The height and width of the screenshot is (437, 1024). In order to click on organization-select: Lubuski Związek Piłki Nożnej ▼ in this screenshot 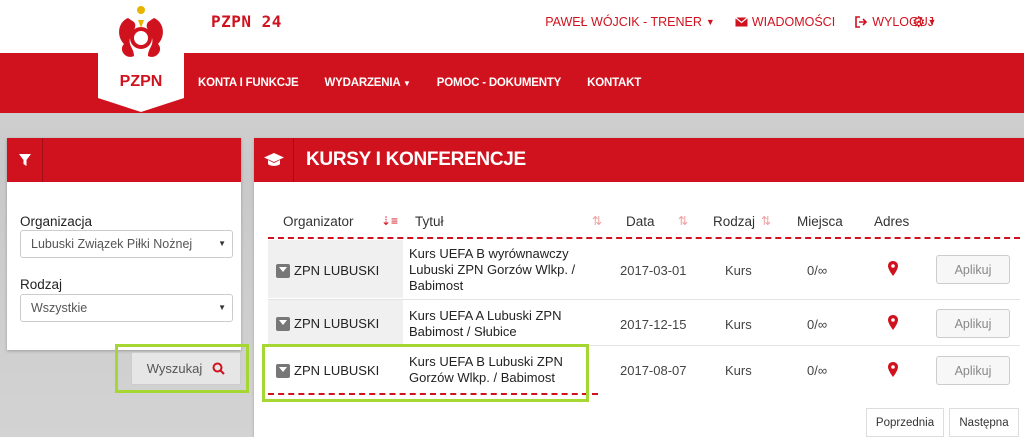, I will do `click(126, 244)`.